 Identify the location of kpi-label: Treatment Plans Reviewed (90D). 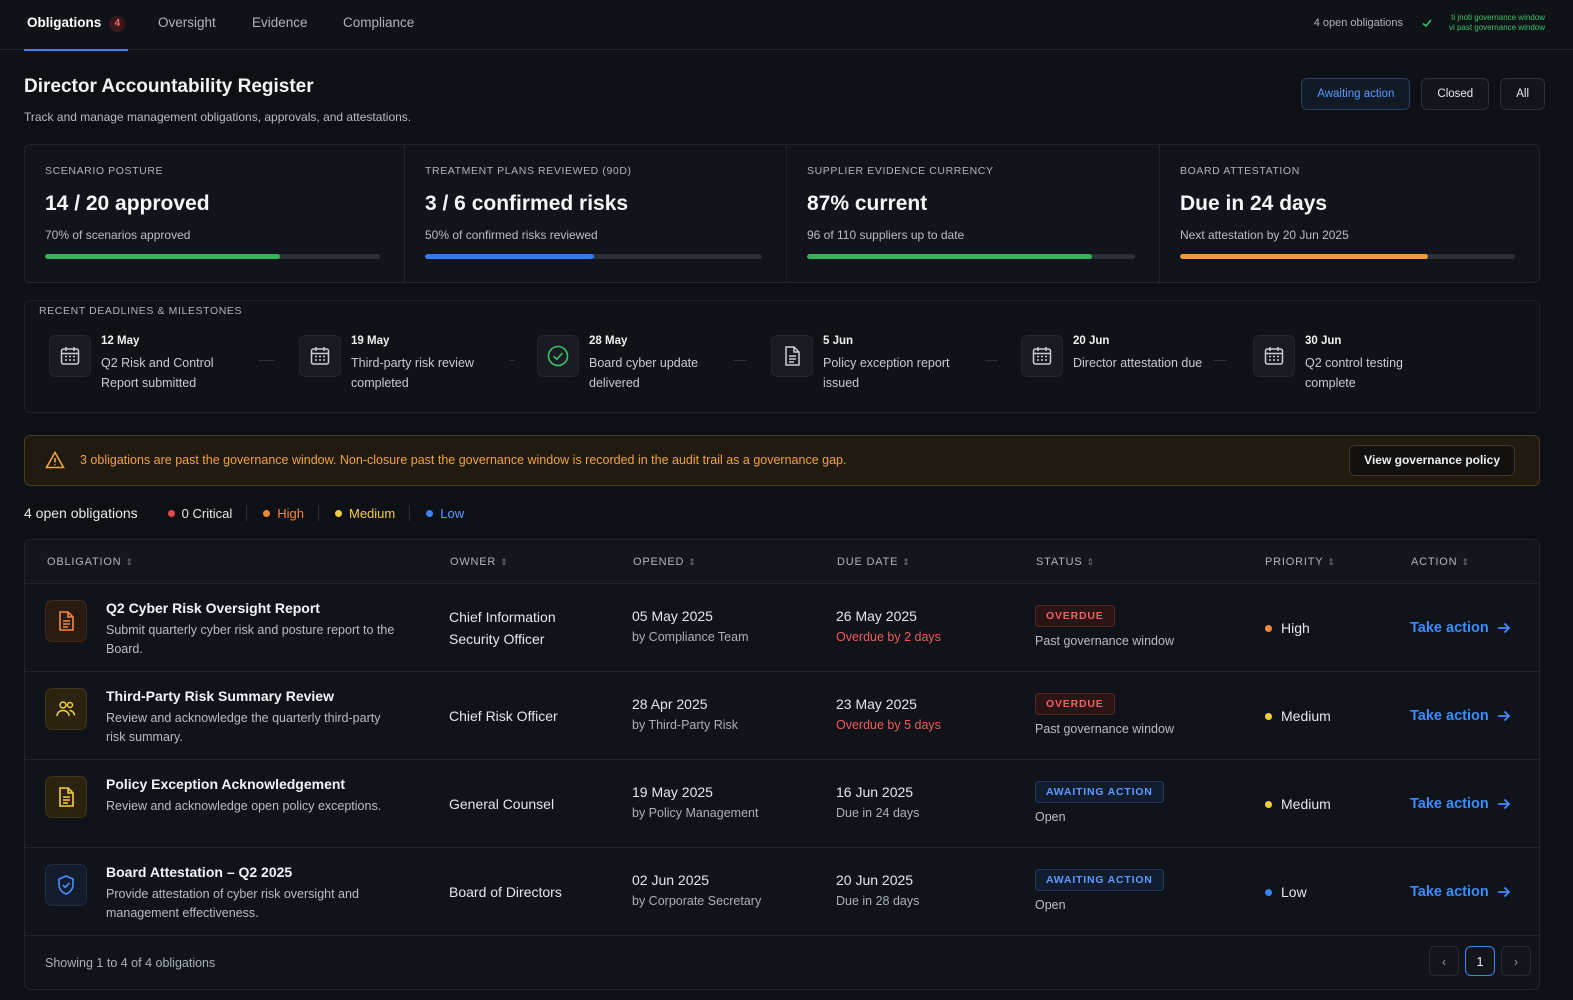
(528, 171).